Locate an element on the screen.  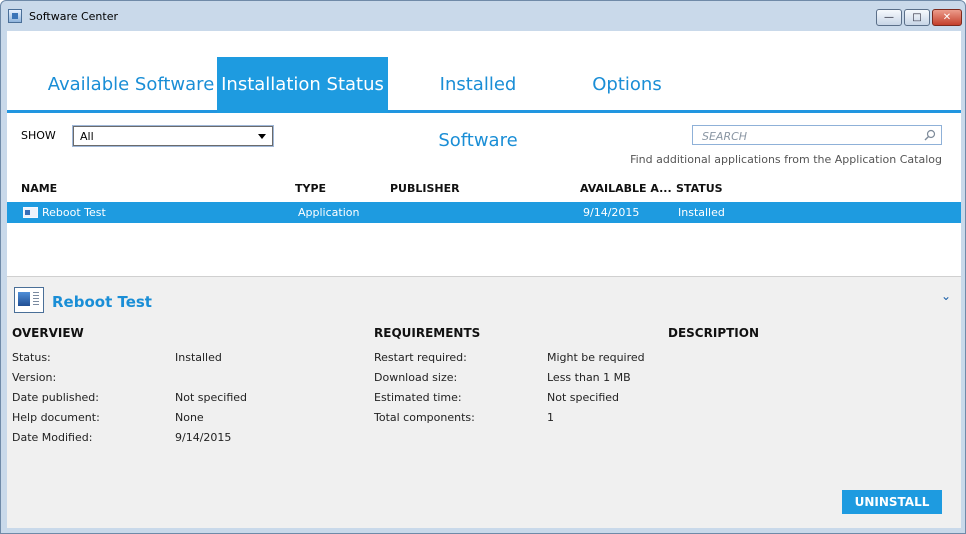
requirement-label: Download size: is located at coordinates (416, 377).